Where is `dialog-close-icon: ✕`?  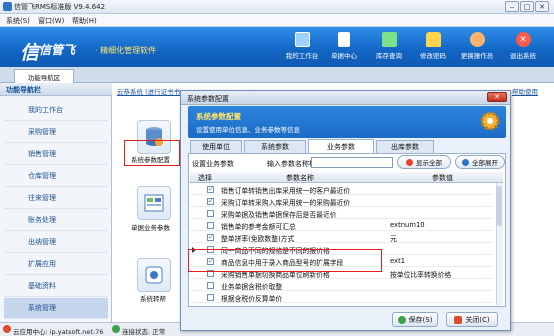
dialog-close-icon: ✕ is located at coordinates (497, 97).